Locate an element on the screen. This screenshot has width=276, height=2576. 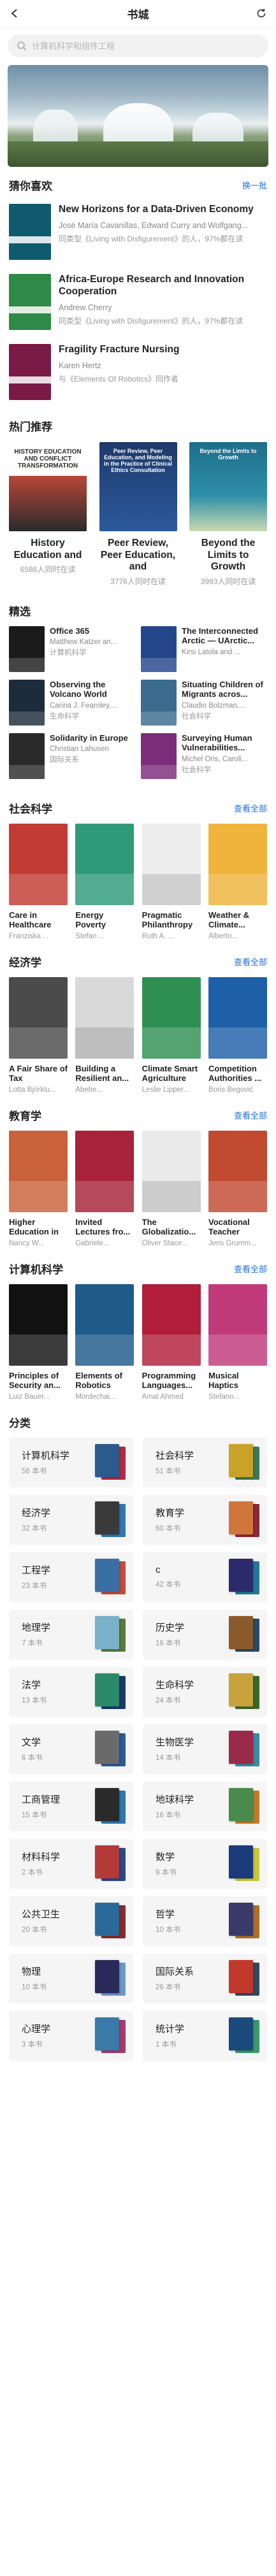
category-card: 法学 13 本书 is located at coordinates (71, 1692).